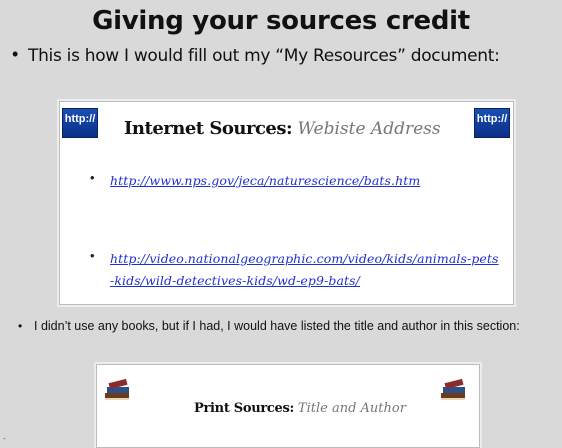 The height and width of the screenshot is (448, 562). I want to click on print-sources-heading: Print Sources: Title and Author, so click(300, 407).